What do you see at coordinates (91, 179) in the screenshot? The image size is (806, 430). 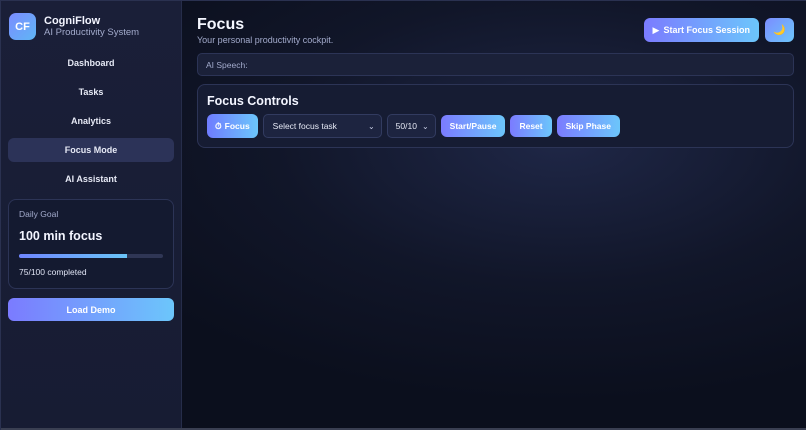 I see `sidebar-item-ai-assistant: AI Assistant` at bounding box center [91, 179].